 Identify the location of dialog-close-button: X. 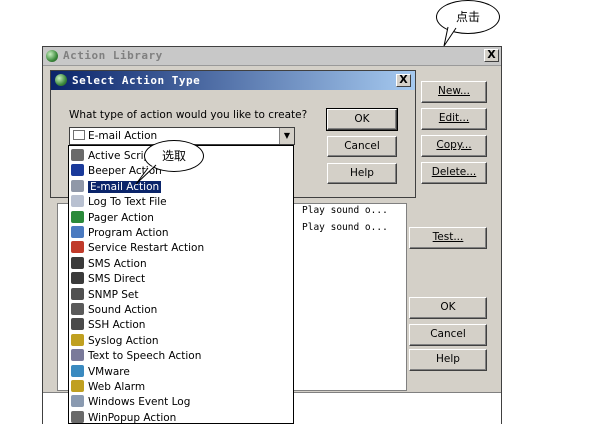
(403, 80).